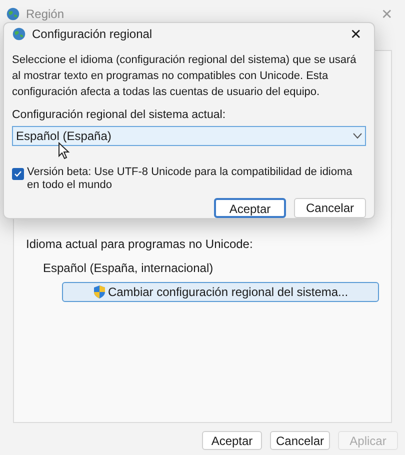 The image size is (405, 455). Describe the element at coordinates (93, 35) in the screenshot. I see `dialog-title: Configuración regional` at that location.